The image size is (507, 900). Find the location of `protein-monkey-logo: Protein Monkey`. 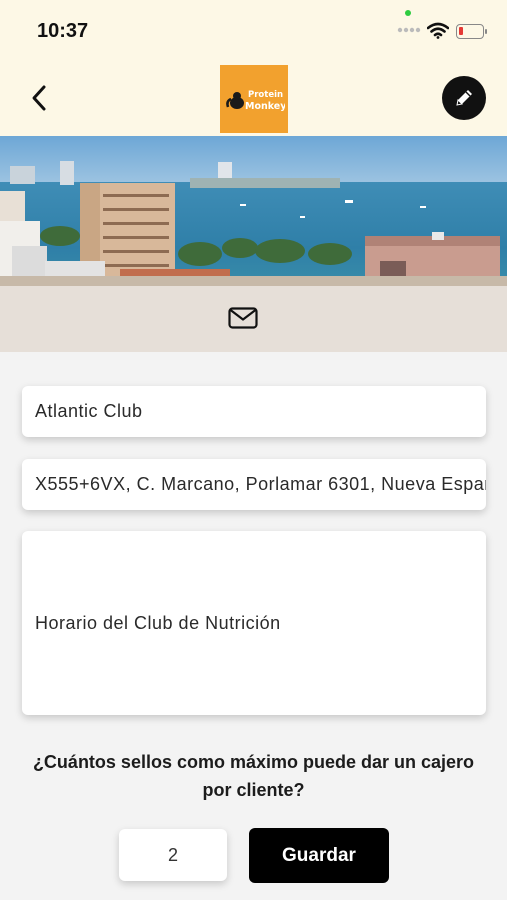

protein-monkey-logo: Protein Monkey is located at coordinates (254, 99).